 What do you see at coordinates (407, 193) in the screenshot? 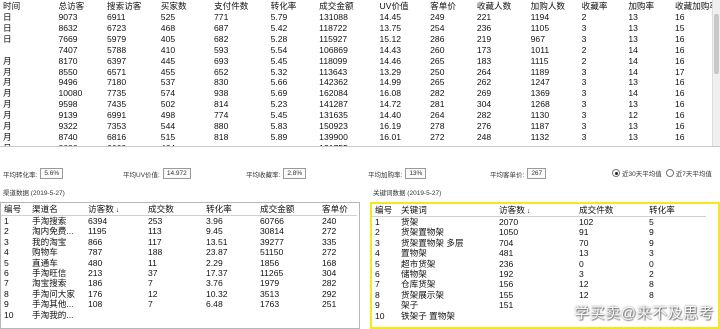
I see `keyword-panel-title: 关键词数据 (2019-5-27)` at bounding box center [407, 193].